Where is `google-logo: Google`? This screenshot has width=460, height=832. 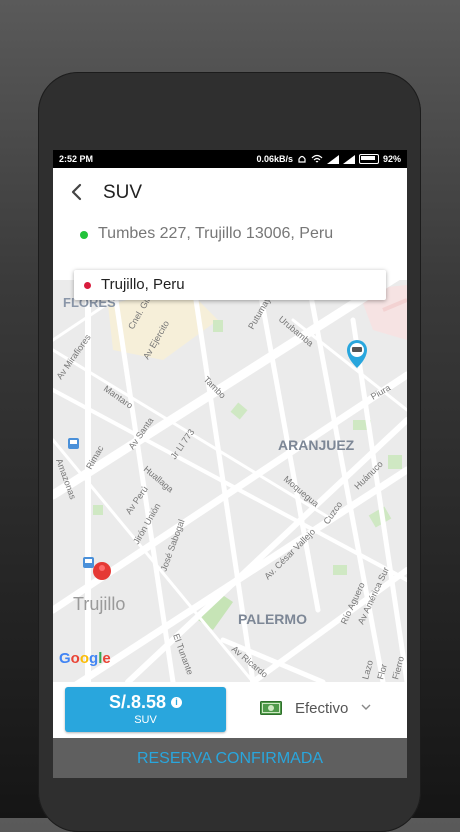
google-logo: Google is located at coordinates (85, 658).